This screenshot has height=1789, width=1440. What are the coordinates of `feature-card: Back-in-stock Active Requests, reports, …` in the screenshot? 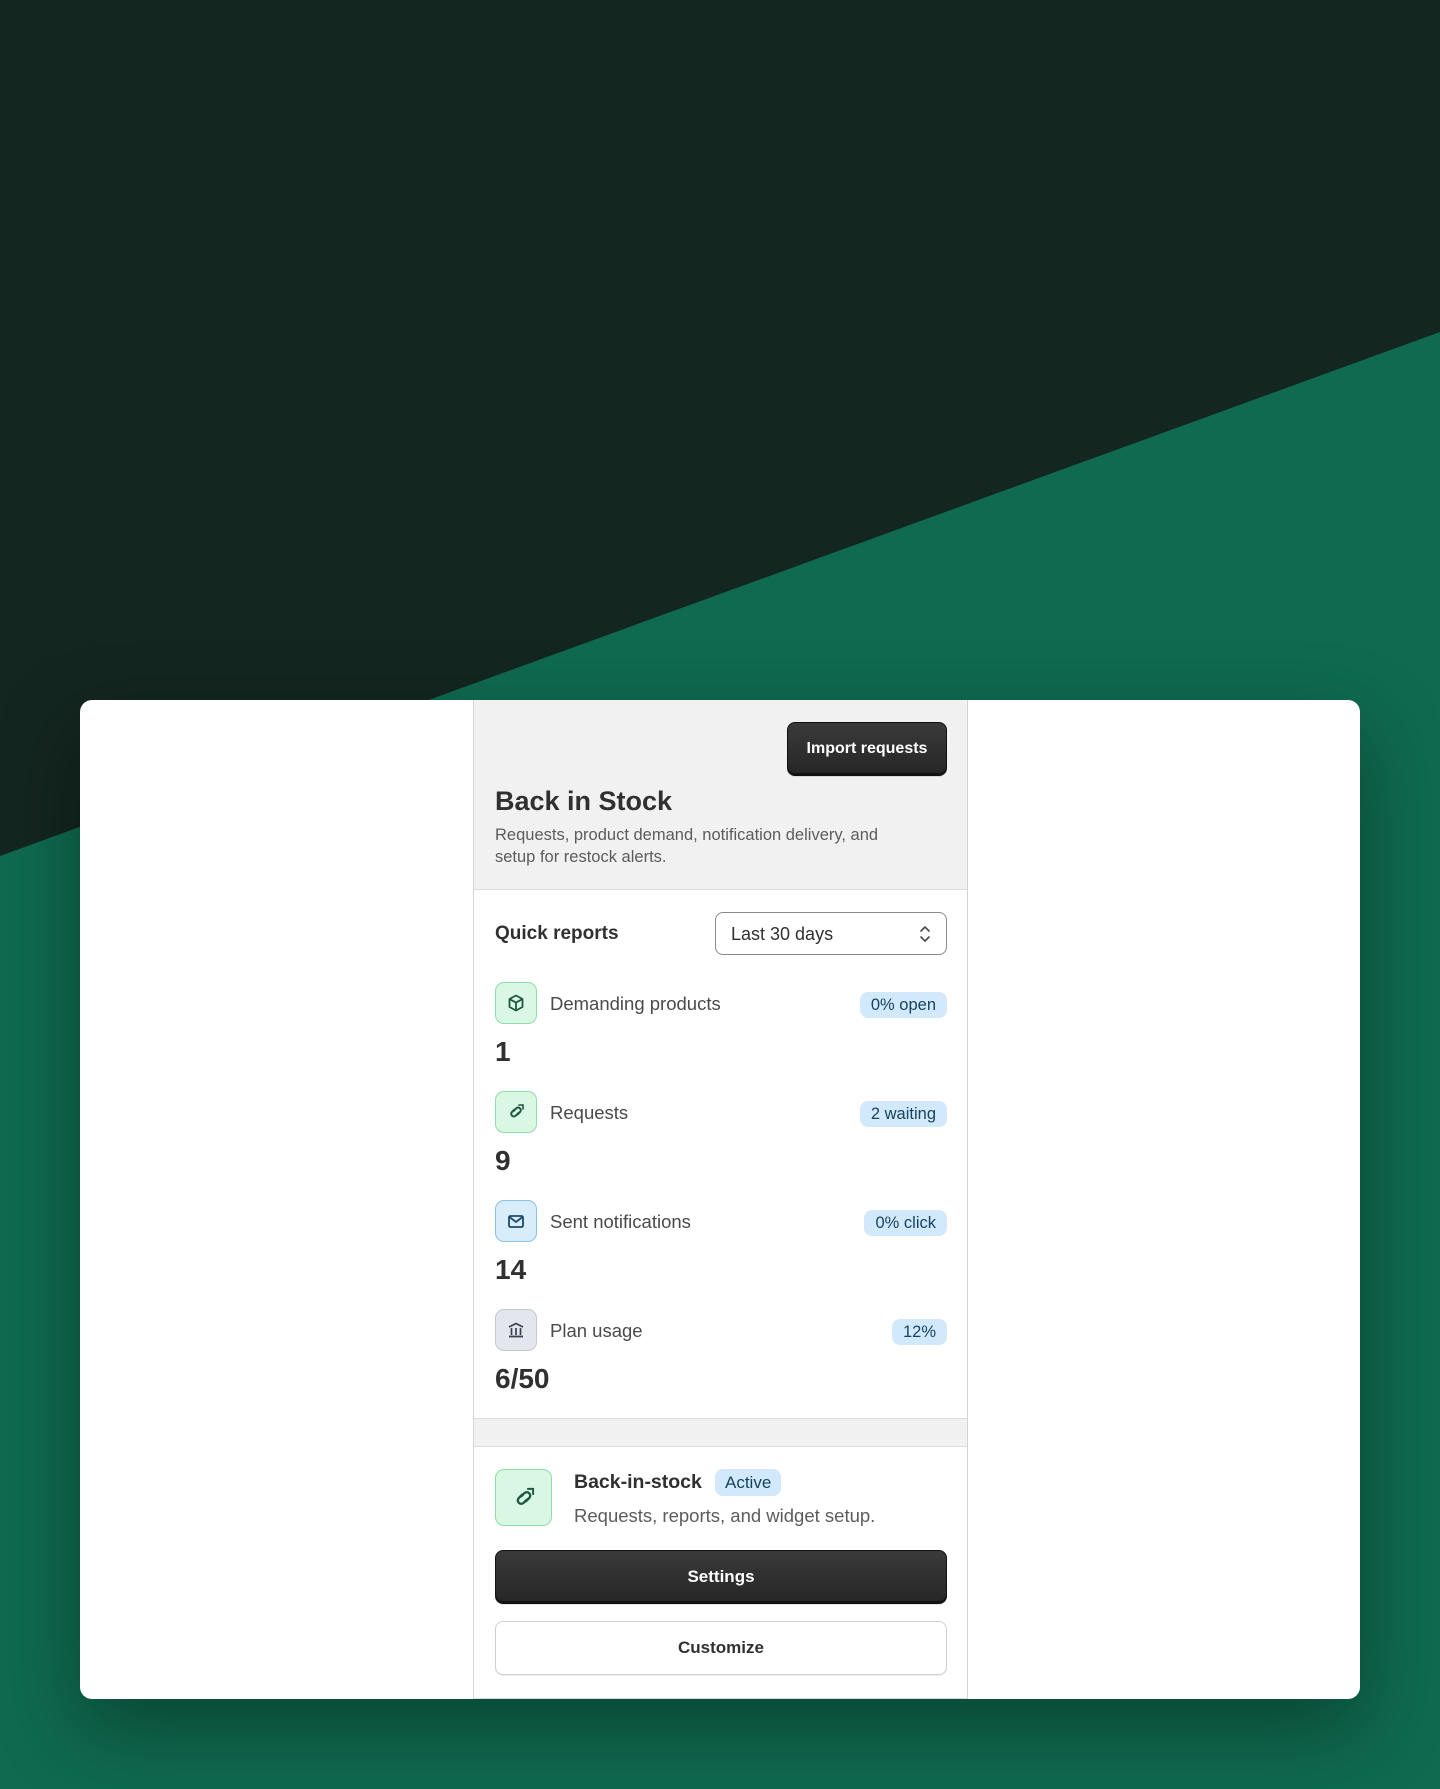 It's located at (720, 1572).